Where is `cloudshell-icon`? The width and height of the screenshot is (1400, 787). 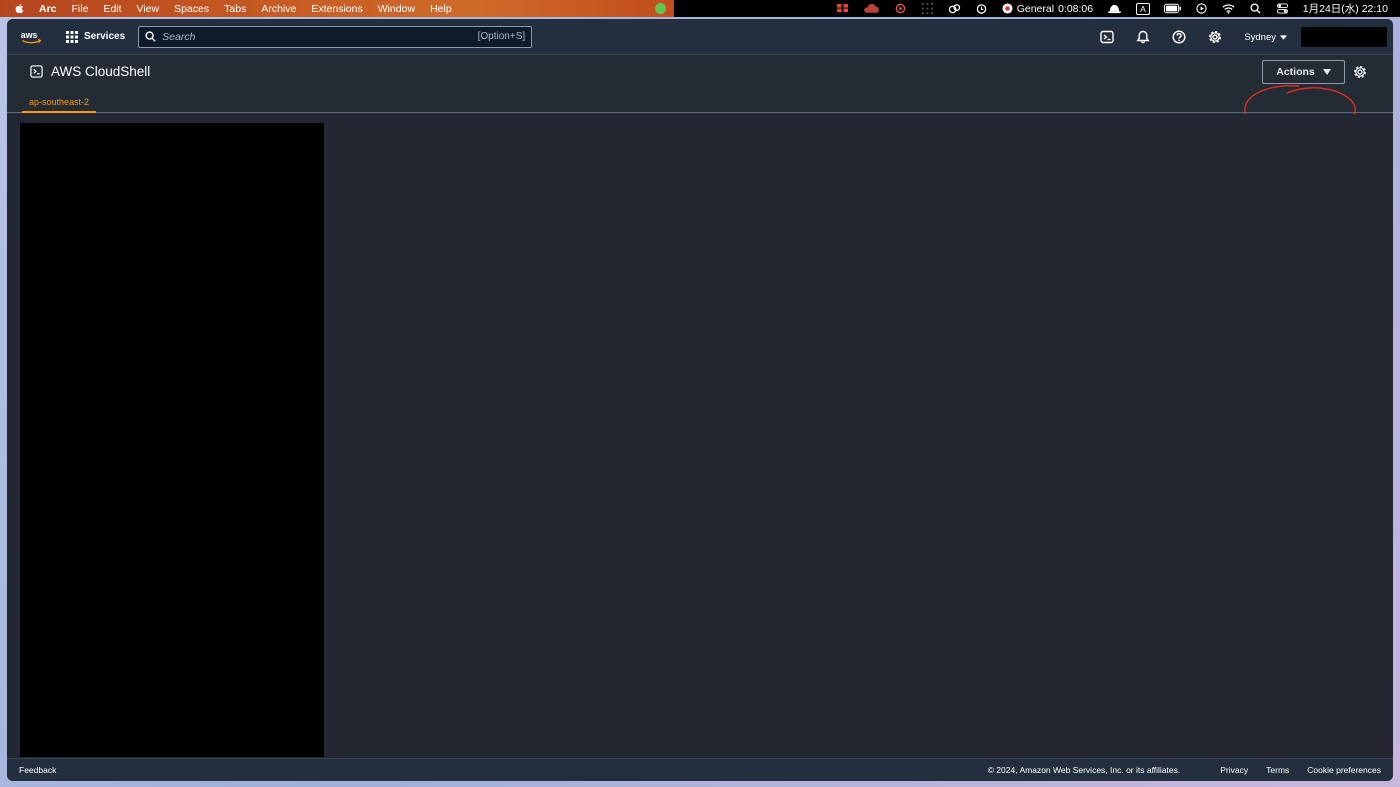
cloudshell-icon is located at coordinates (1107, 37).